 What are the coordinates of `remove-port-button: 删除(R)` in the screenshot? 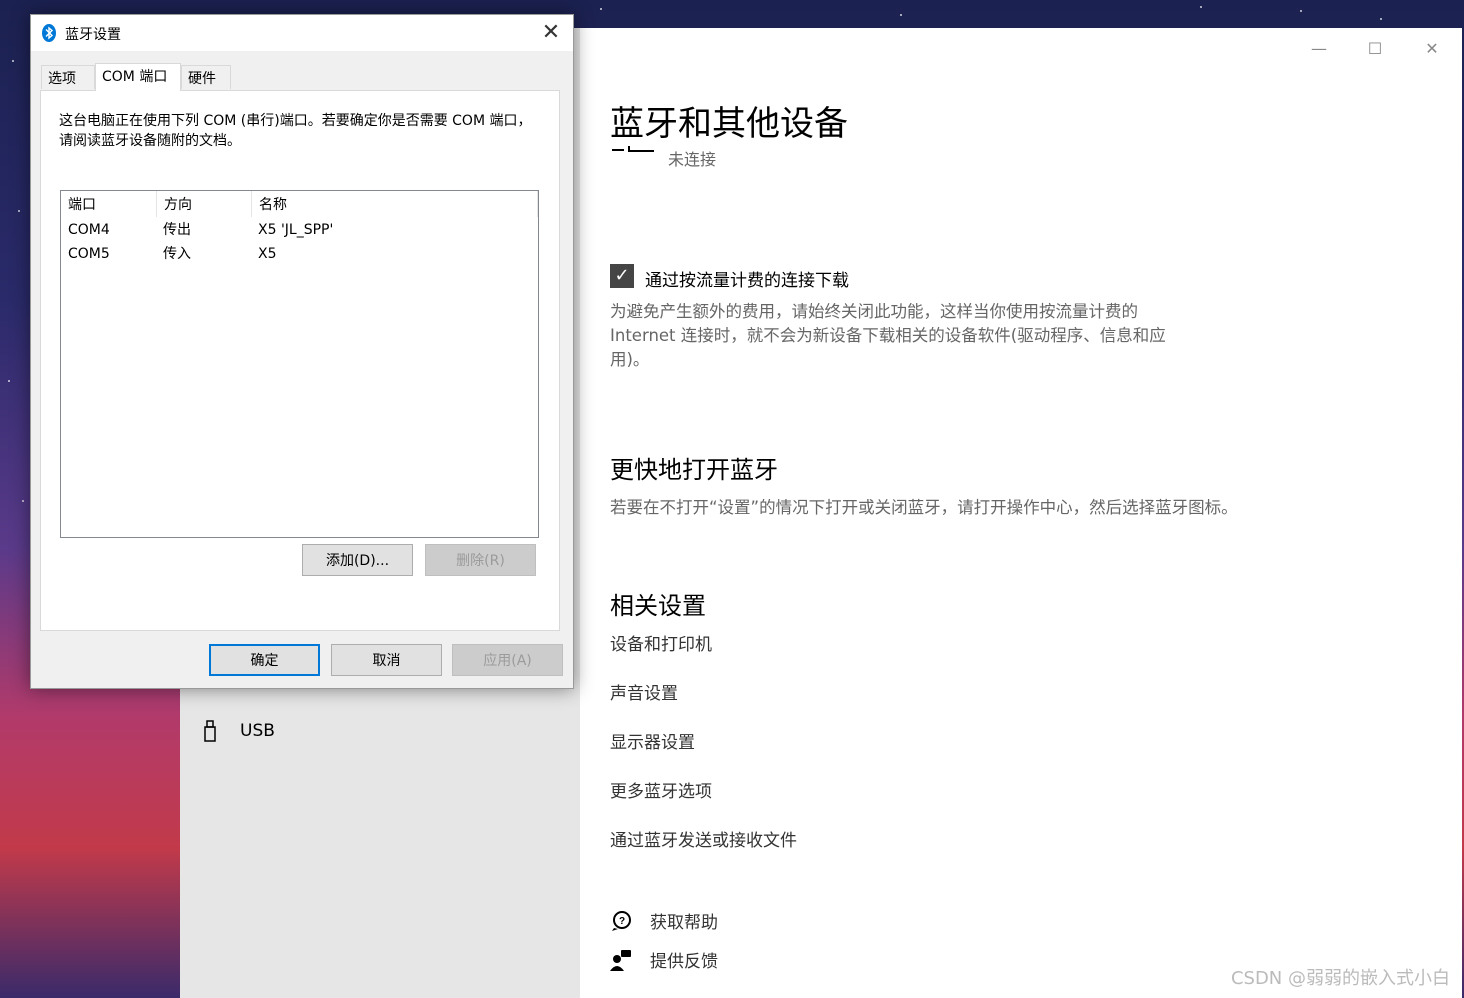 It's located at (480, 560).